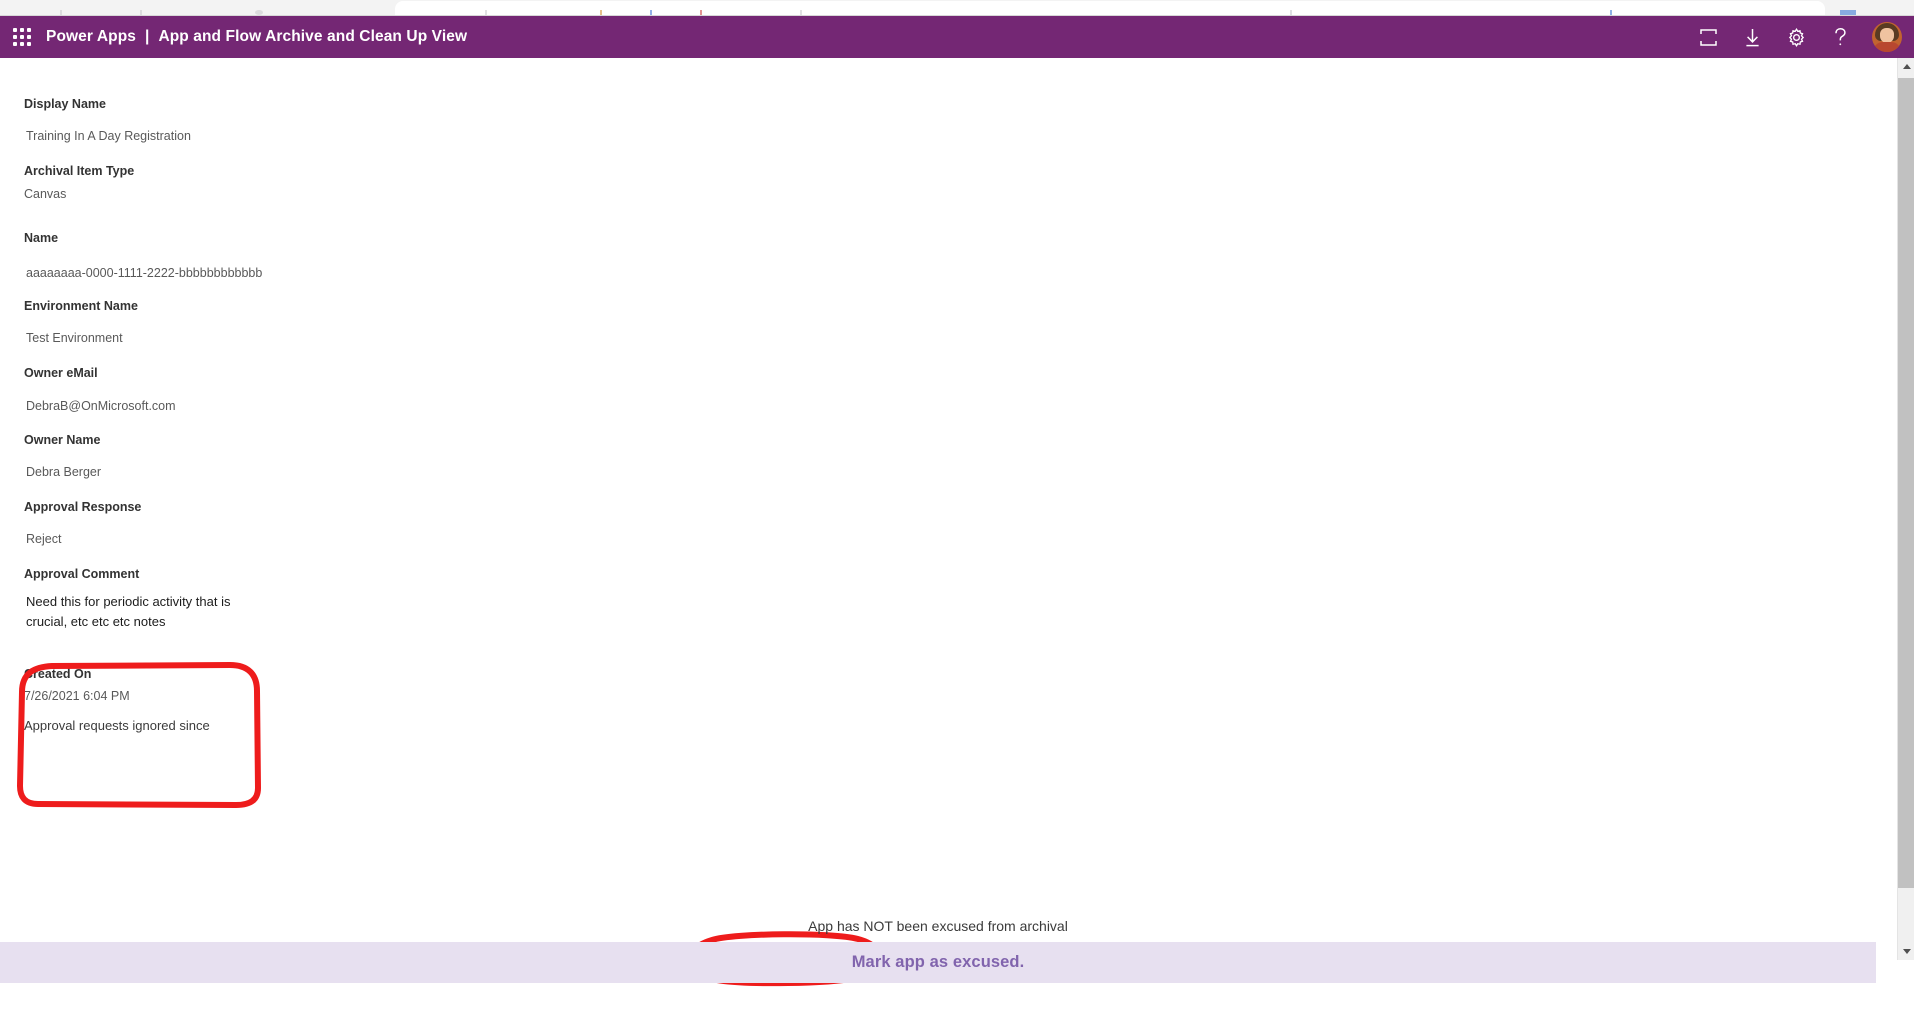  I want to click on field-value-environment-name: Test Environment, so click(280, 338).